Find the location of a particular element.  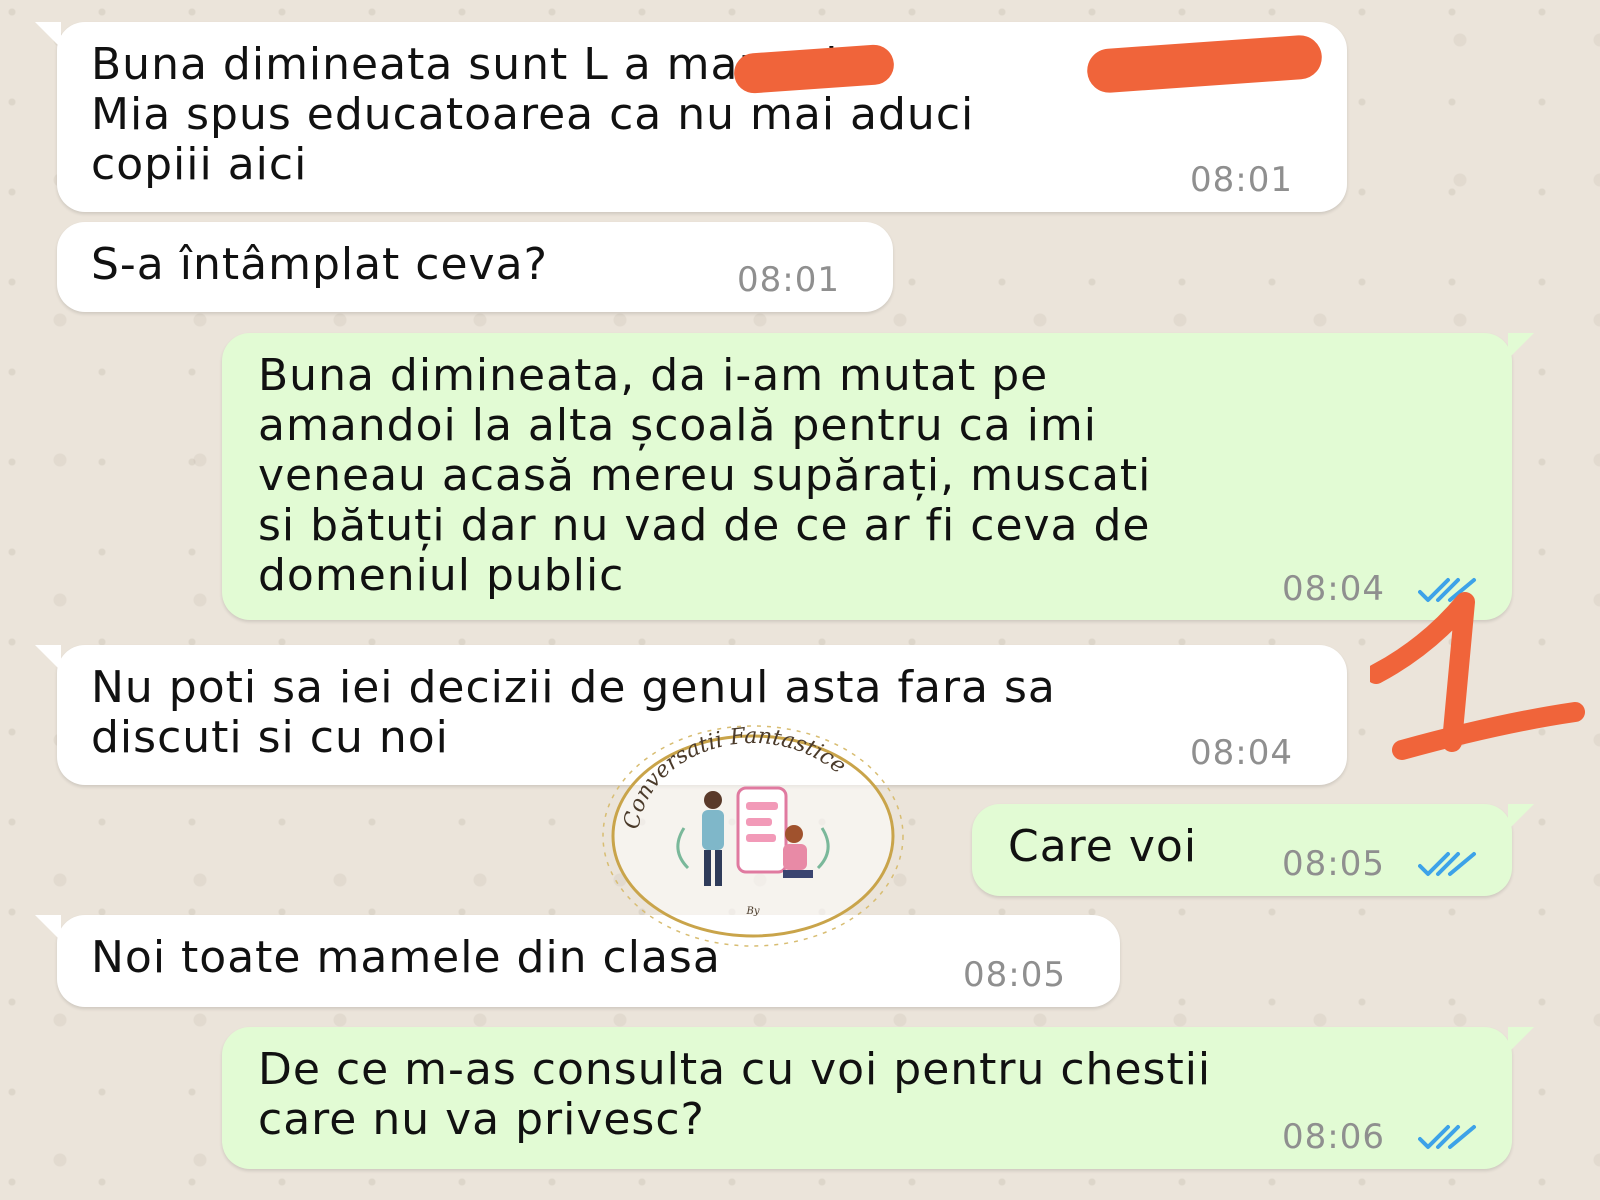

message-text: Care voi is located at coordinates (1103, 846).